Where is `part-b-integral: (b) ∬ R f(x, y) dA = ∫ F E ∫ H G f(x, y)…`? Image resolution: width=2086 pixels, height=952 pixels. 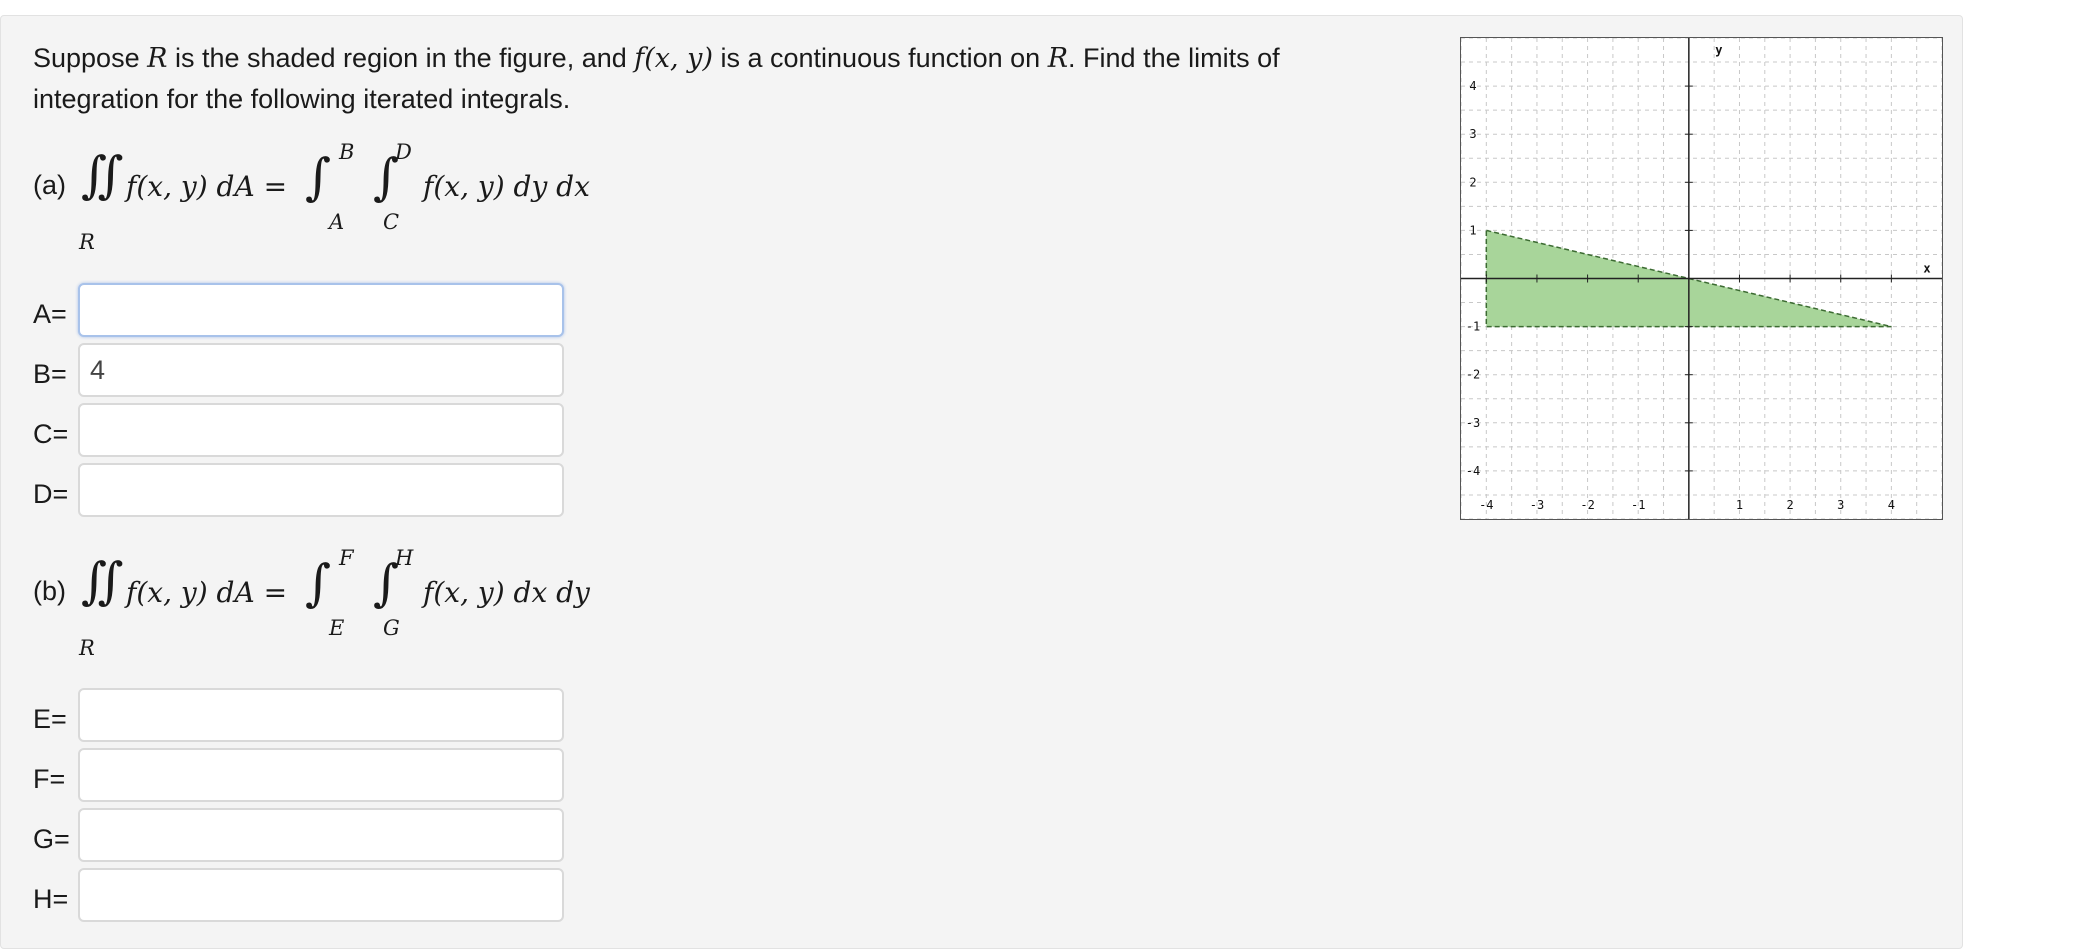
part-b-integral: (b) ∬ R f(x, y) dA = ∫ F E ∫ H G f(x, y)… is located at coordinates (333, 611).